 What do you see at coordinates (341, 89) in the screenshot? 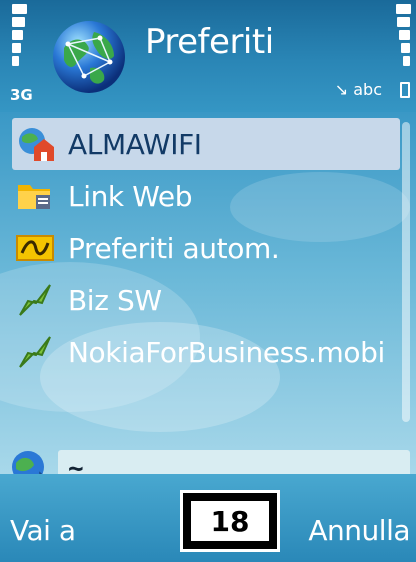
I see `pen-icon: ↘` at bounding box center [341, 89].